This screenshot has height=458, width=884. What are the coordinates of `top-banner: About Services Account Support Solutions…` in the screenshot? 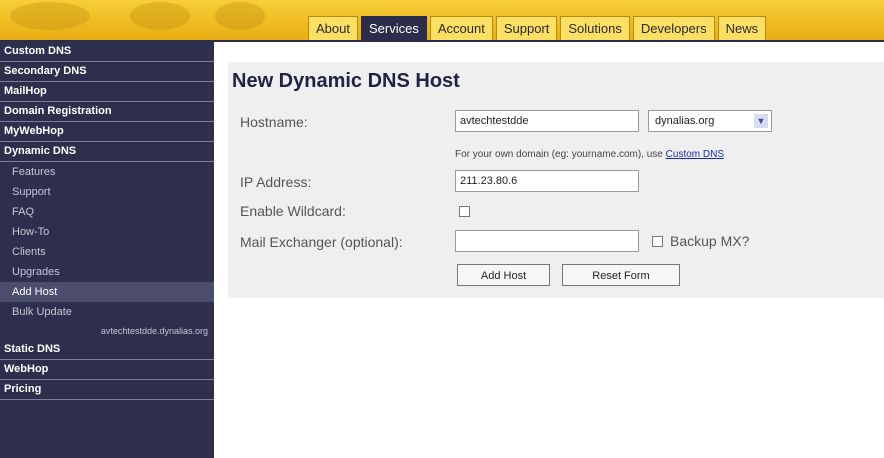 It's located at (442, 21).